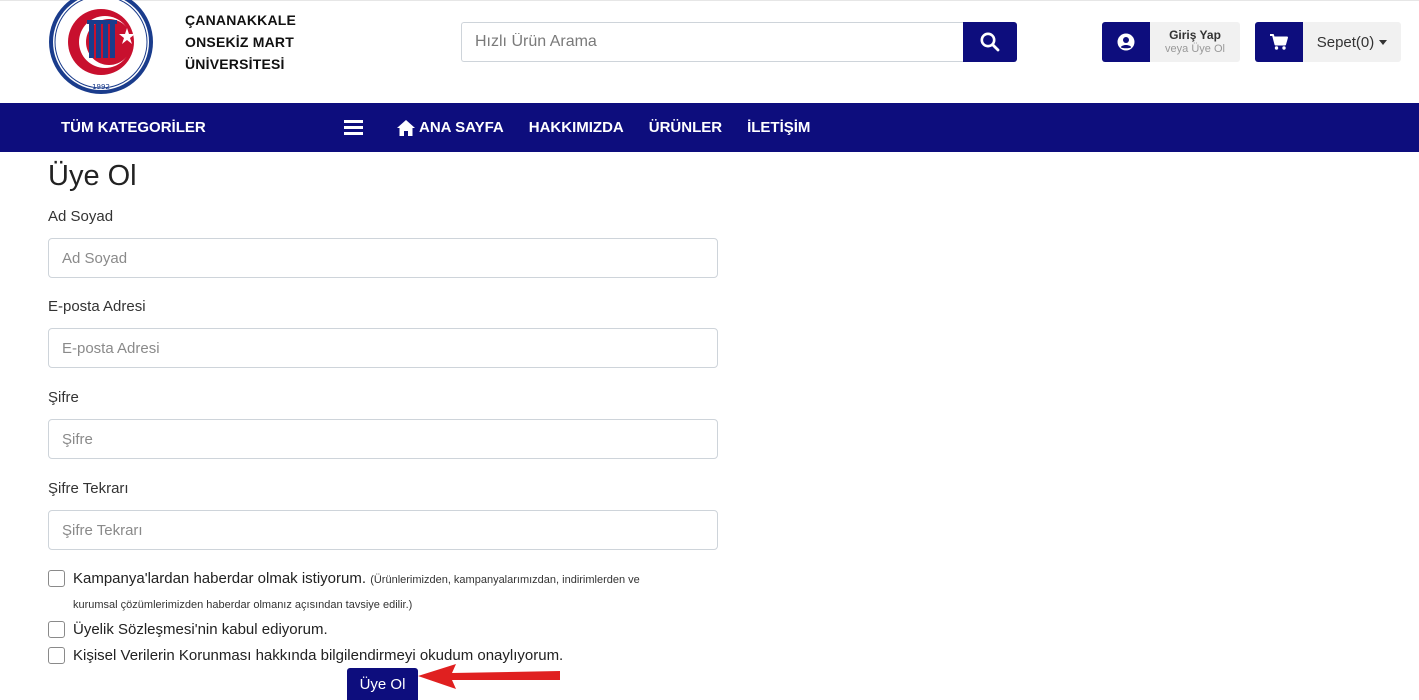  I want to click on membership-text: 'nin kabul ediyorum., so click(261, 629).